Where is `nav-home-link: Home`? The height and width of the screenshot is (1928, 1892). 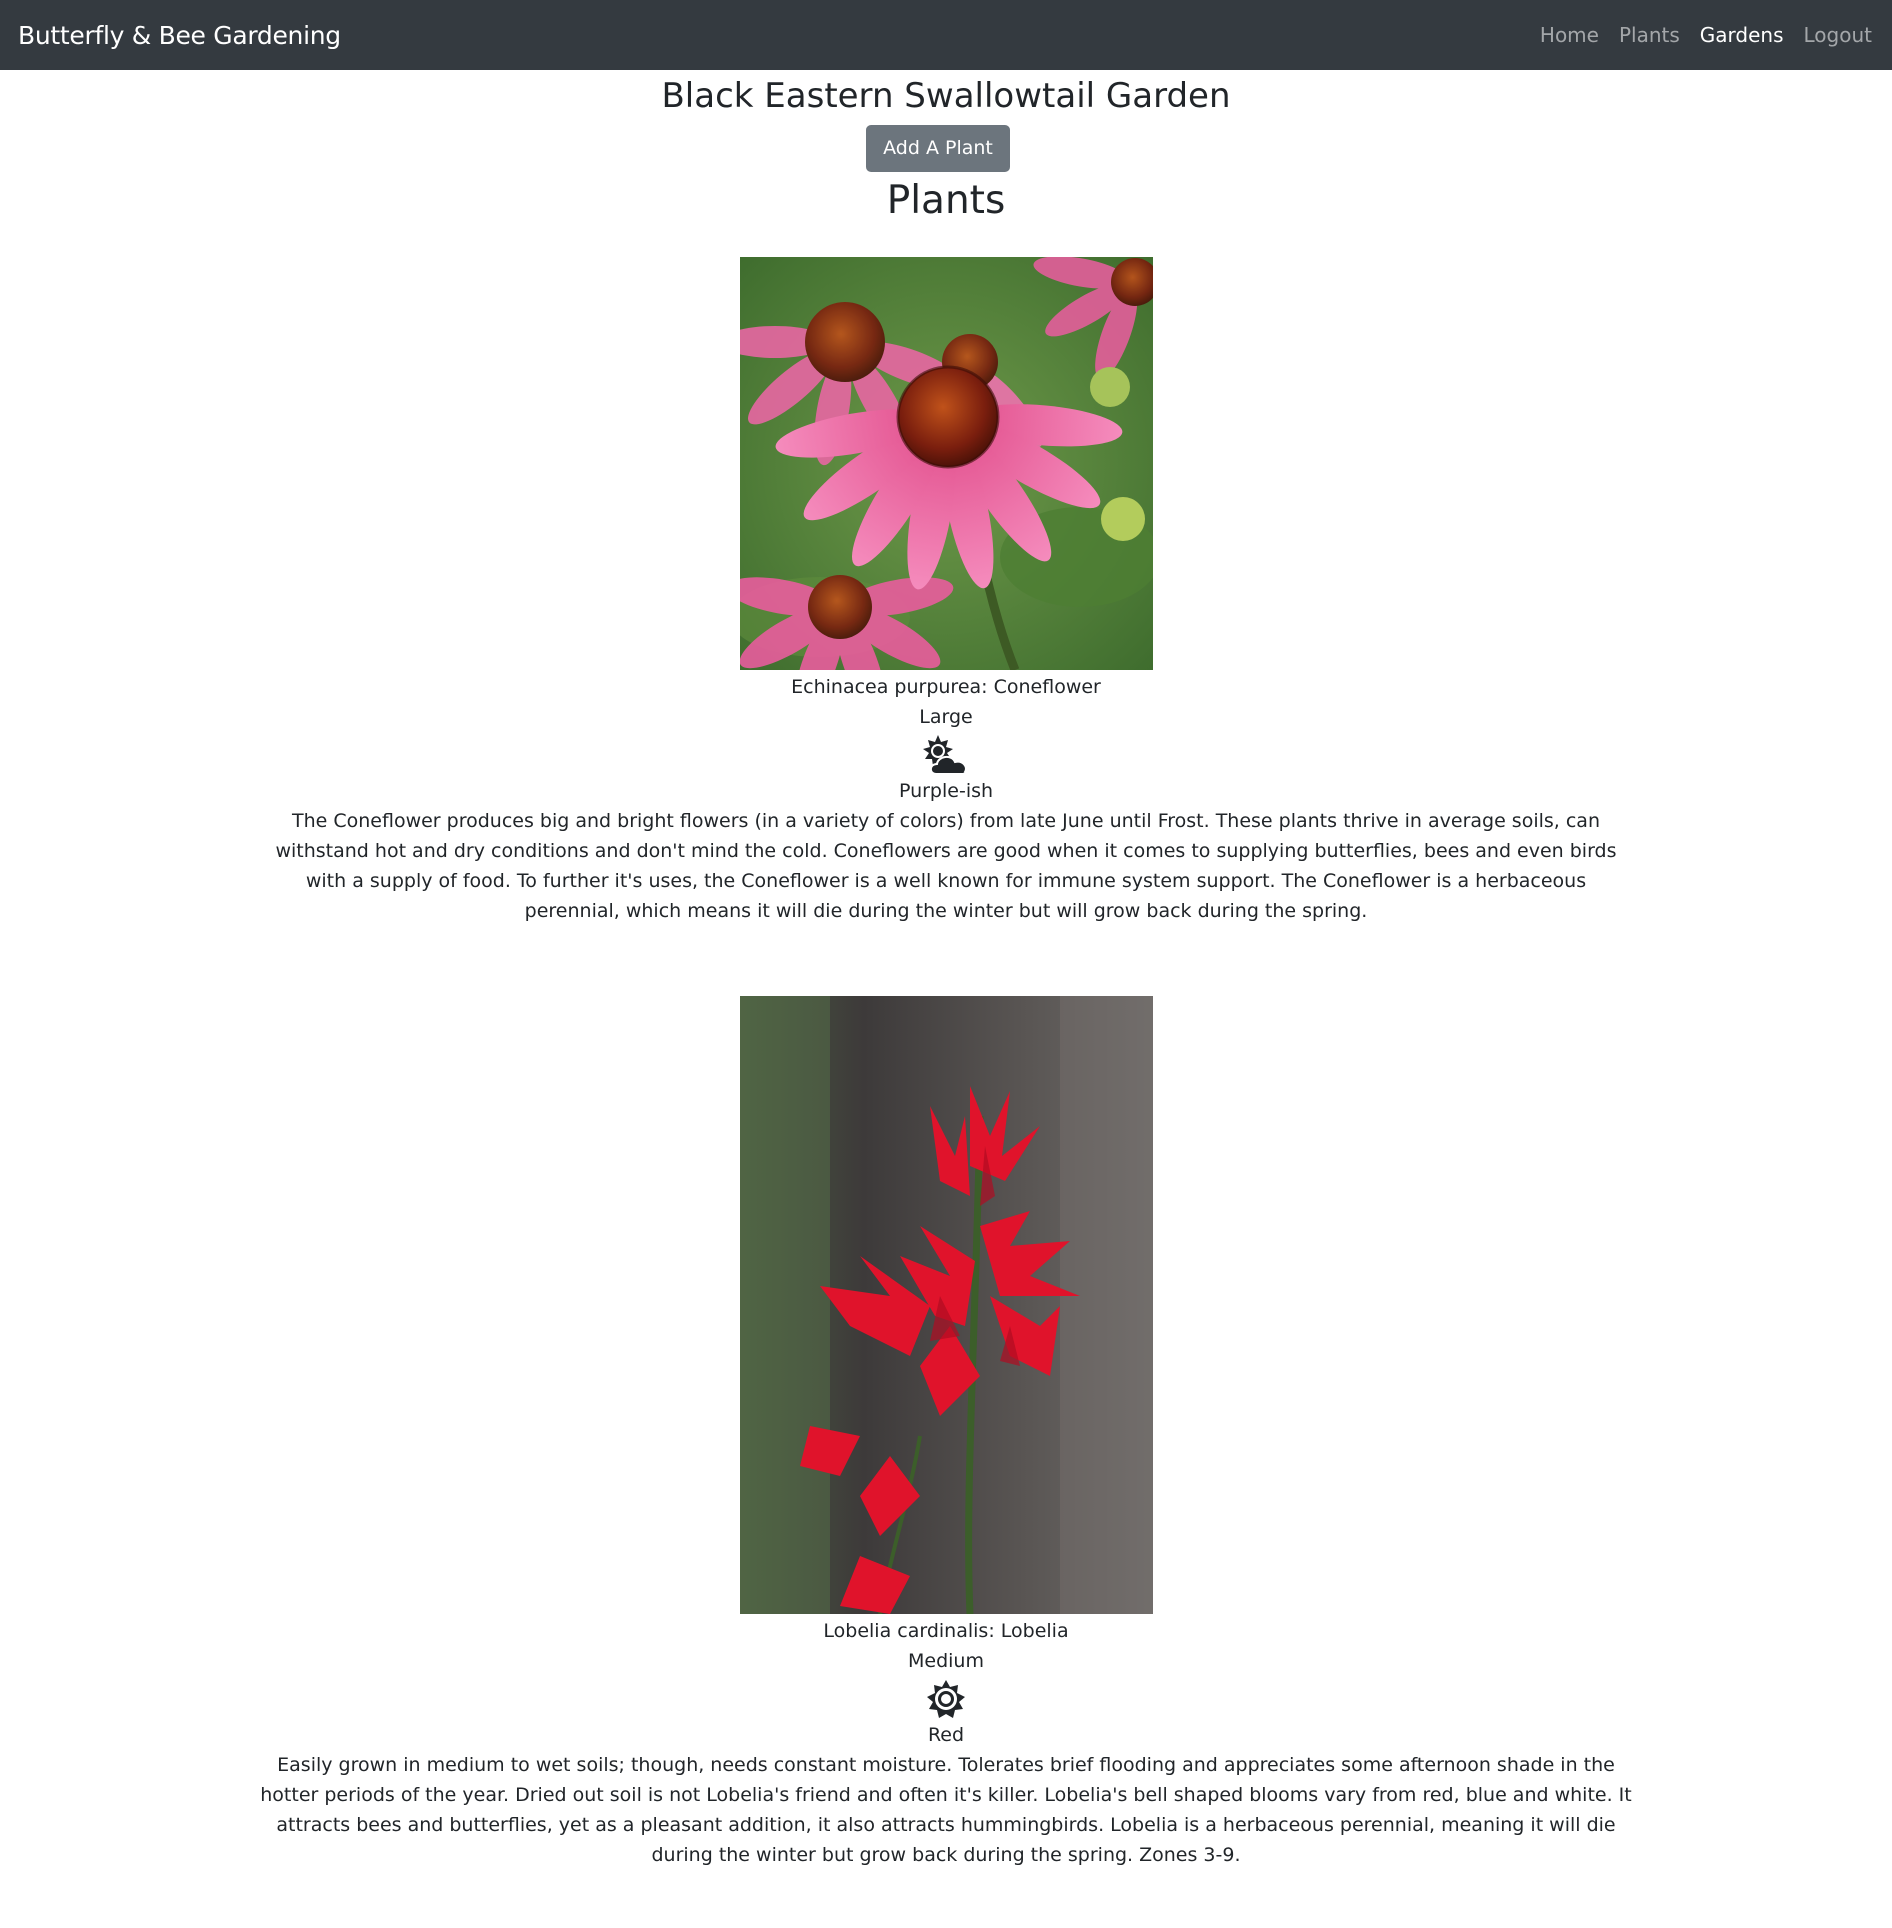
nav-home-link: Home is located at coordinates (1569, 35).